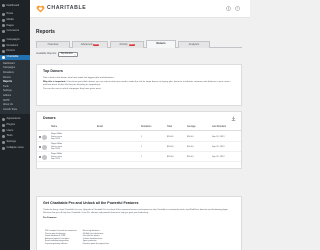  What do you see at coordinates (67, 8) in the screenshot?
I see `logo-text: CHARITABLE` at bounding box center [67, 8].